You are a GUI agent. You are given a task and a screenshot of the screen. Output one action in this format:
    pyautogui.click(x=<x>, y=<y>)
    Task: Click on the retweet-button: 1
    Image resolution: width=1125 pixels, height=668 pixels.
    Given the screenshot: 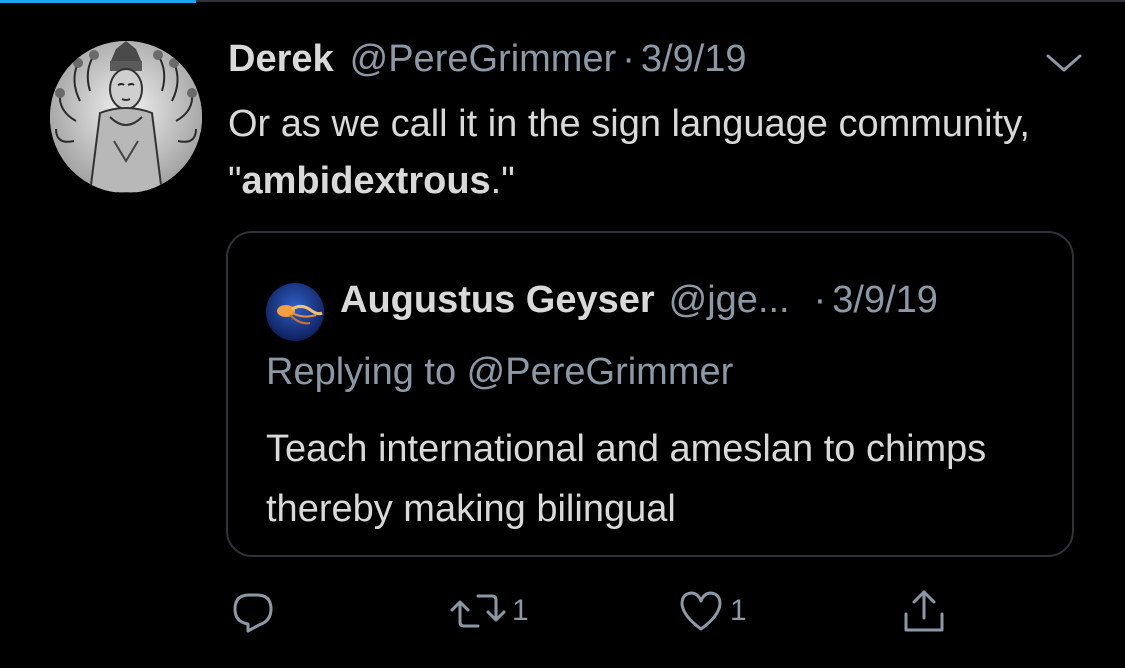 What is the action you would take?
    pyautogui.click(x=488, y=611)
    